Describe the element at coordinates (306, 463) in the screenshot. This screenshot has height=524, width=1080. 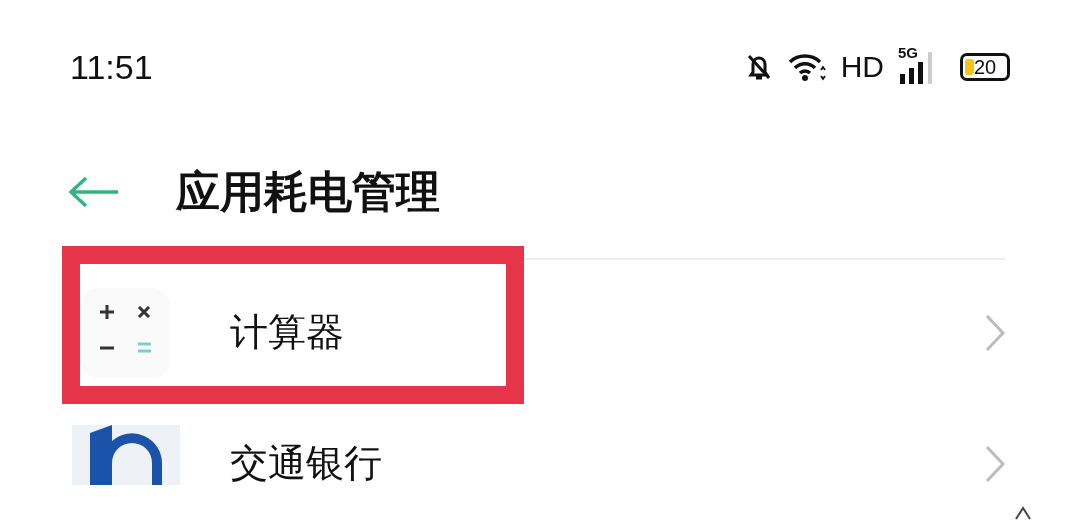
I see `app-name: 交通银行` at that location.